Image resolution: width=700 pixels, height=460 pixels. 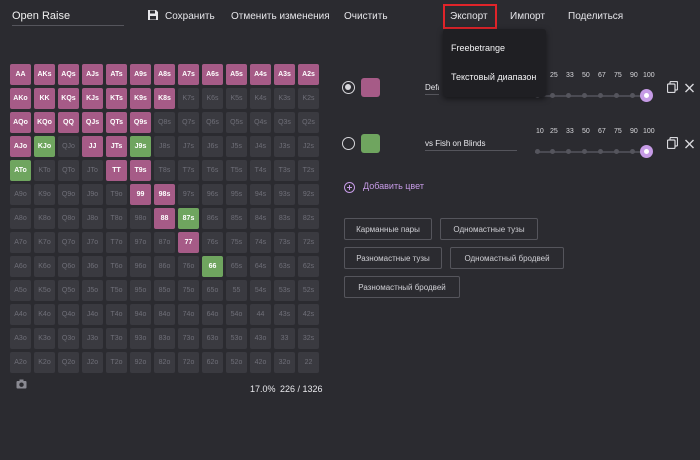 I want to click on hand-cell: J6o, so click(x=92, y=266).